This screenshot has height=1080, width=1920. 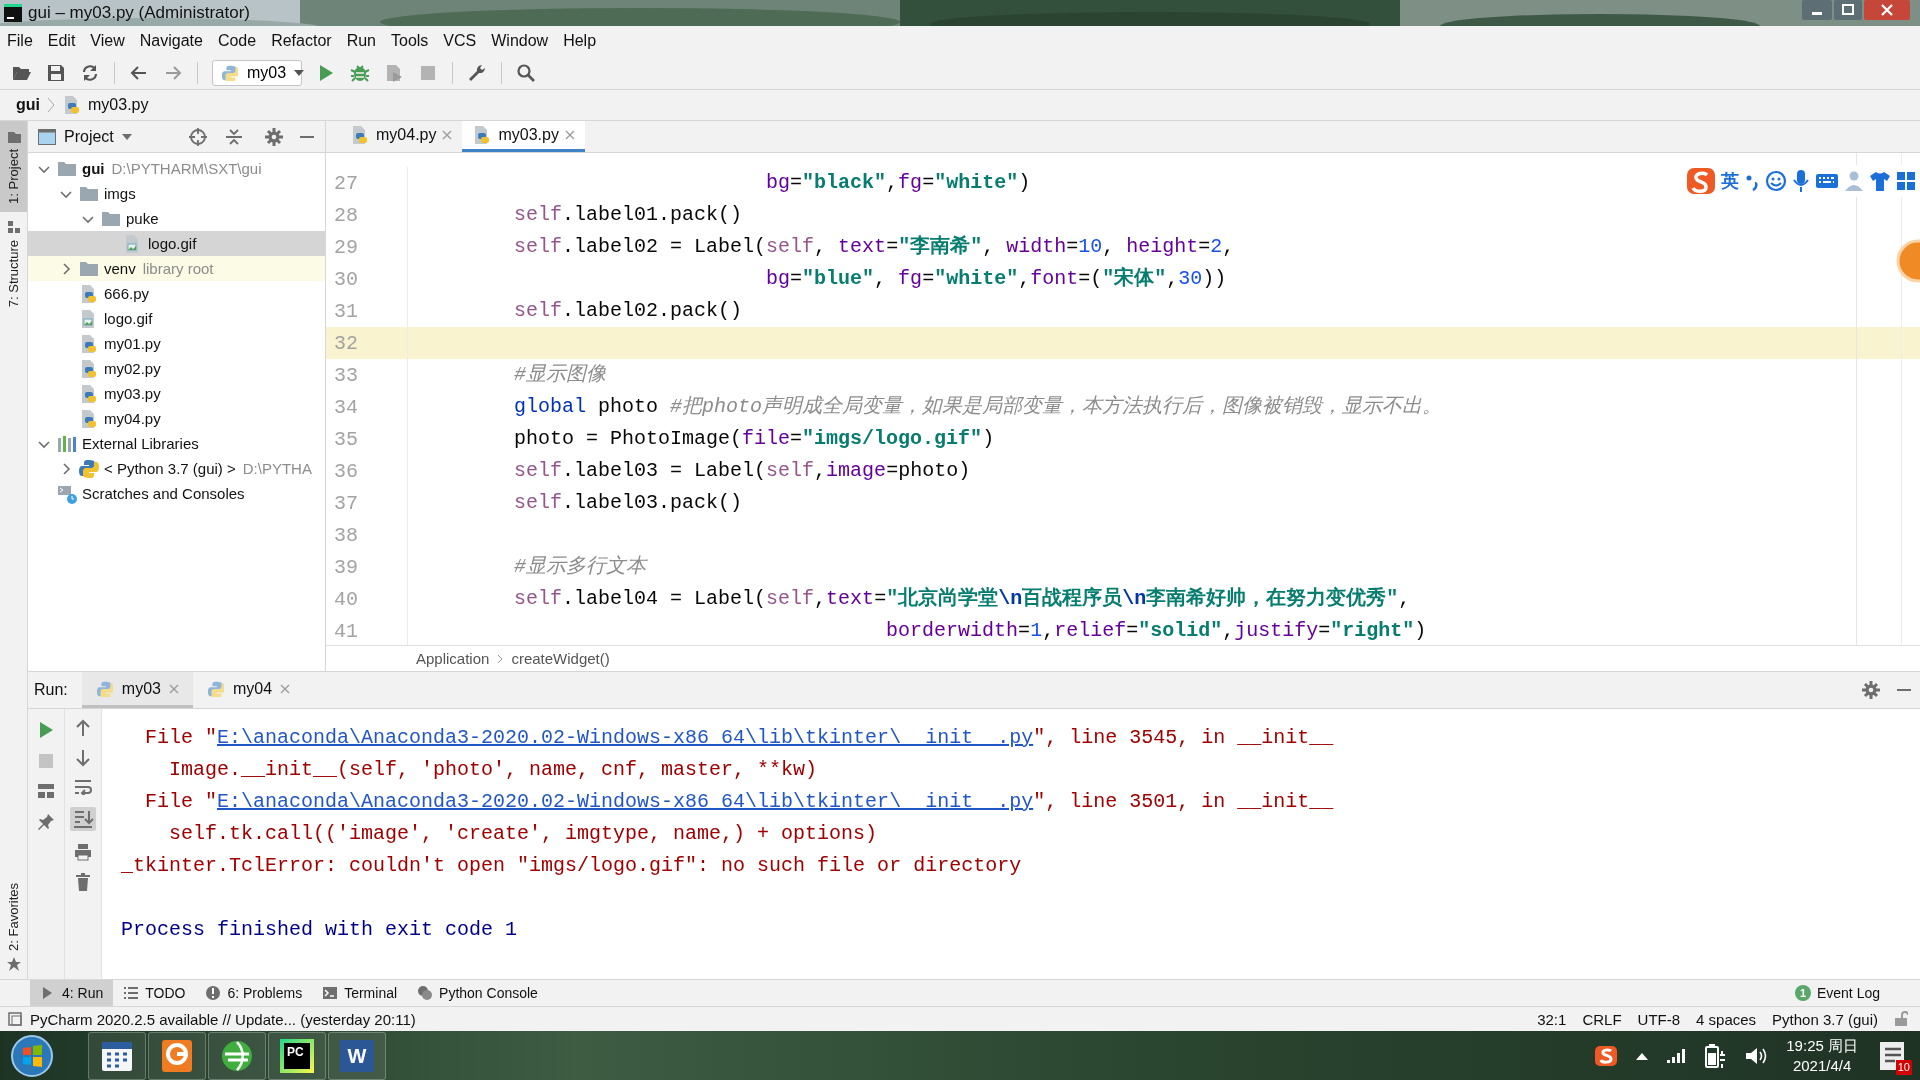 I want to click on bug-icon, so click(x=360, y=72).